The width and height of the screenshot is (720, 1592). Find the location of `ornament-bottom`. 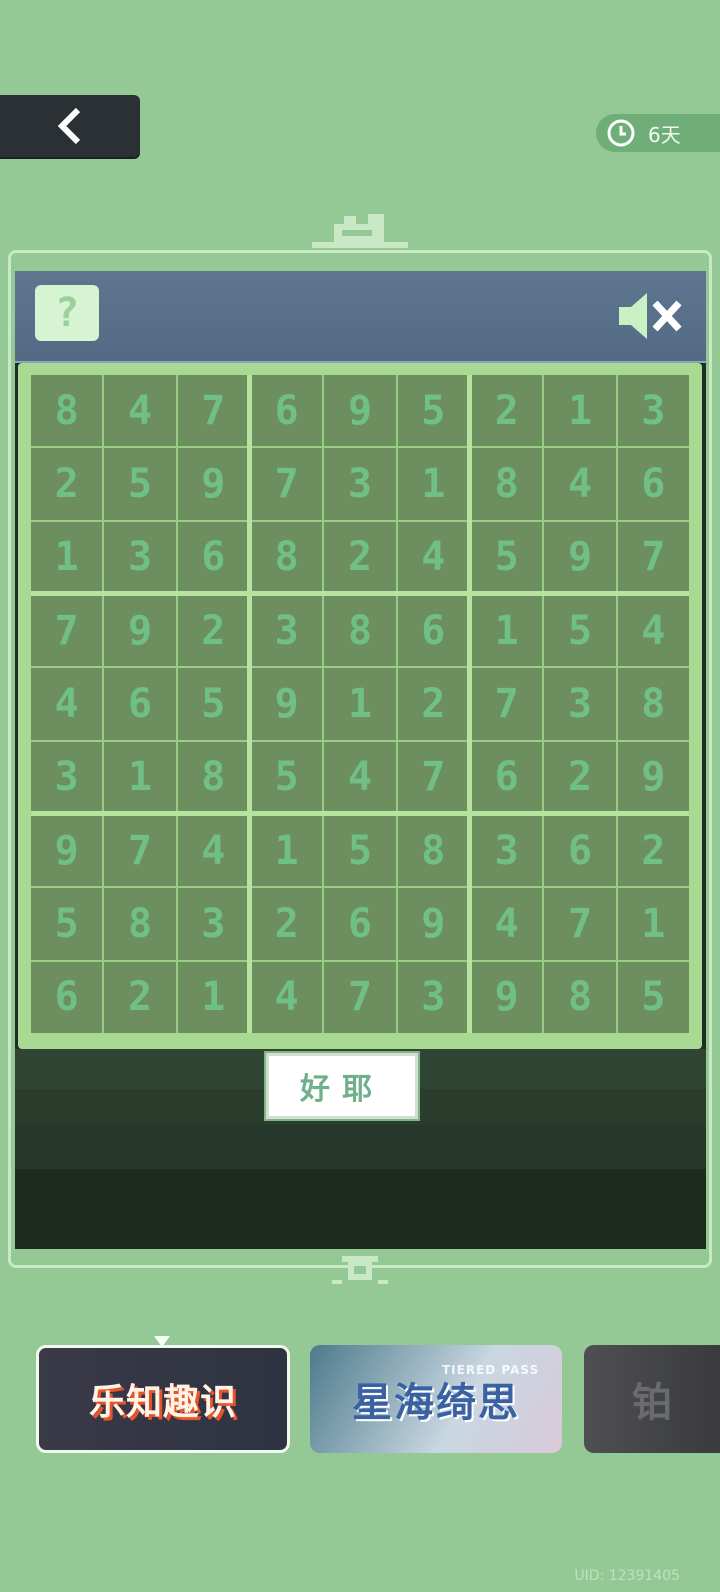

ornament-bottom is located at coordinates (360, 1270).